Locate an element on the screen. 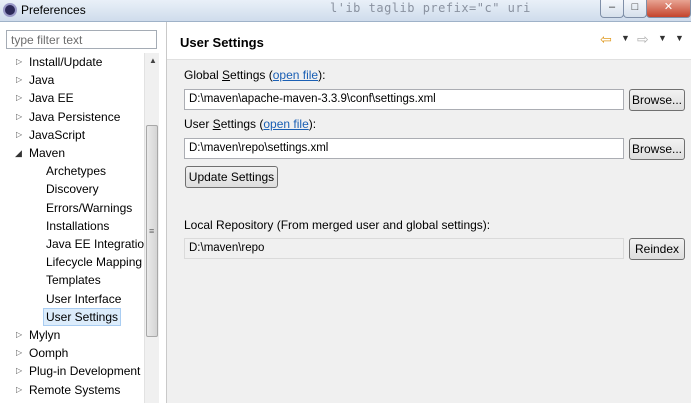  tree-item-label: Java EE is located at coordinates (51, 98).